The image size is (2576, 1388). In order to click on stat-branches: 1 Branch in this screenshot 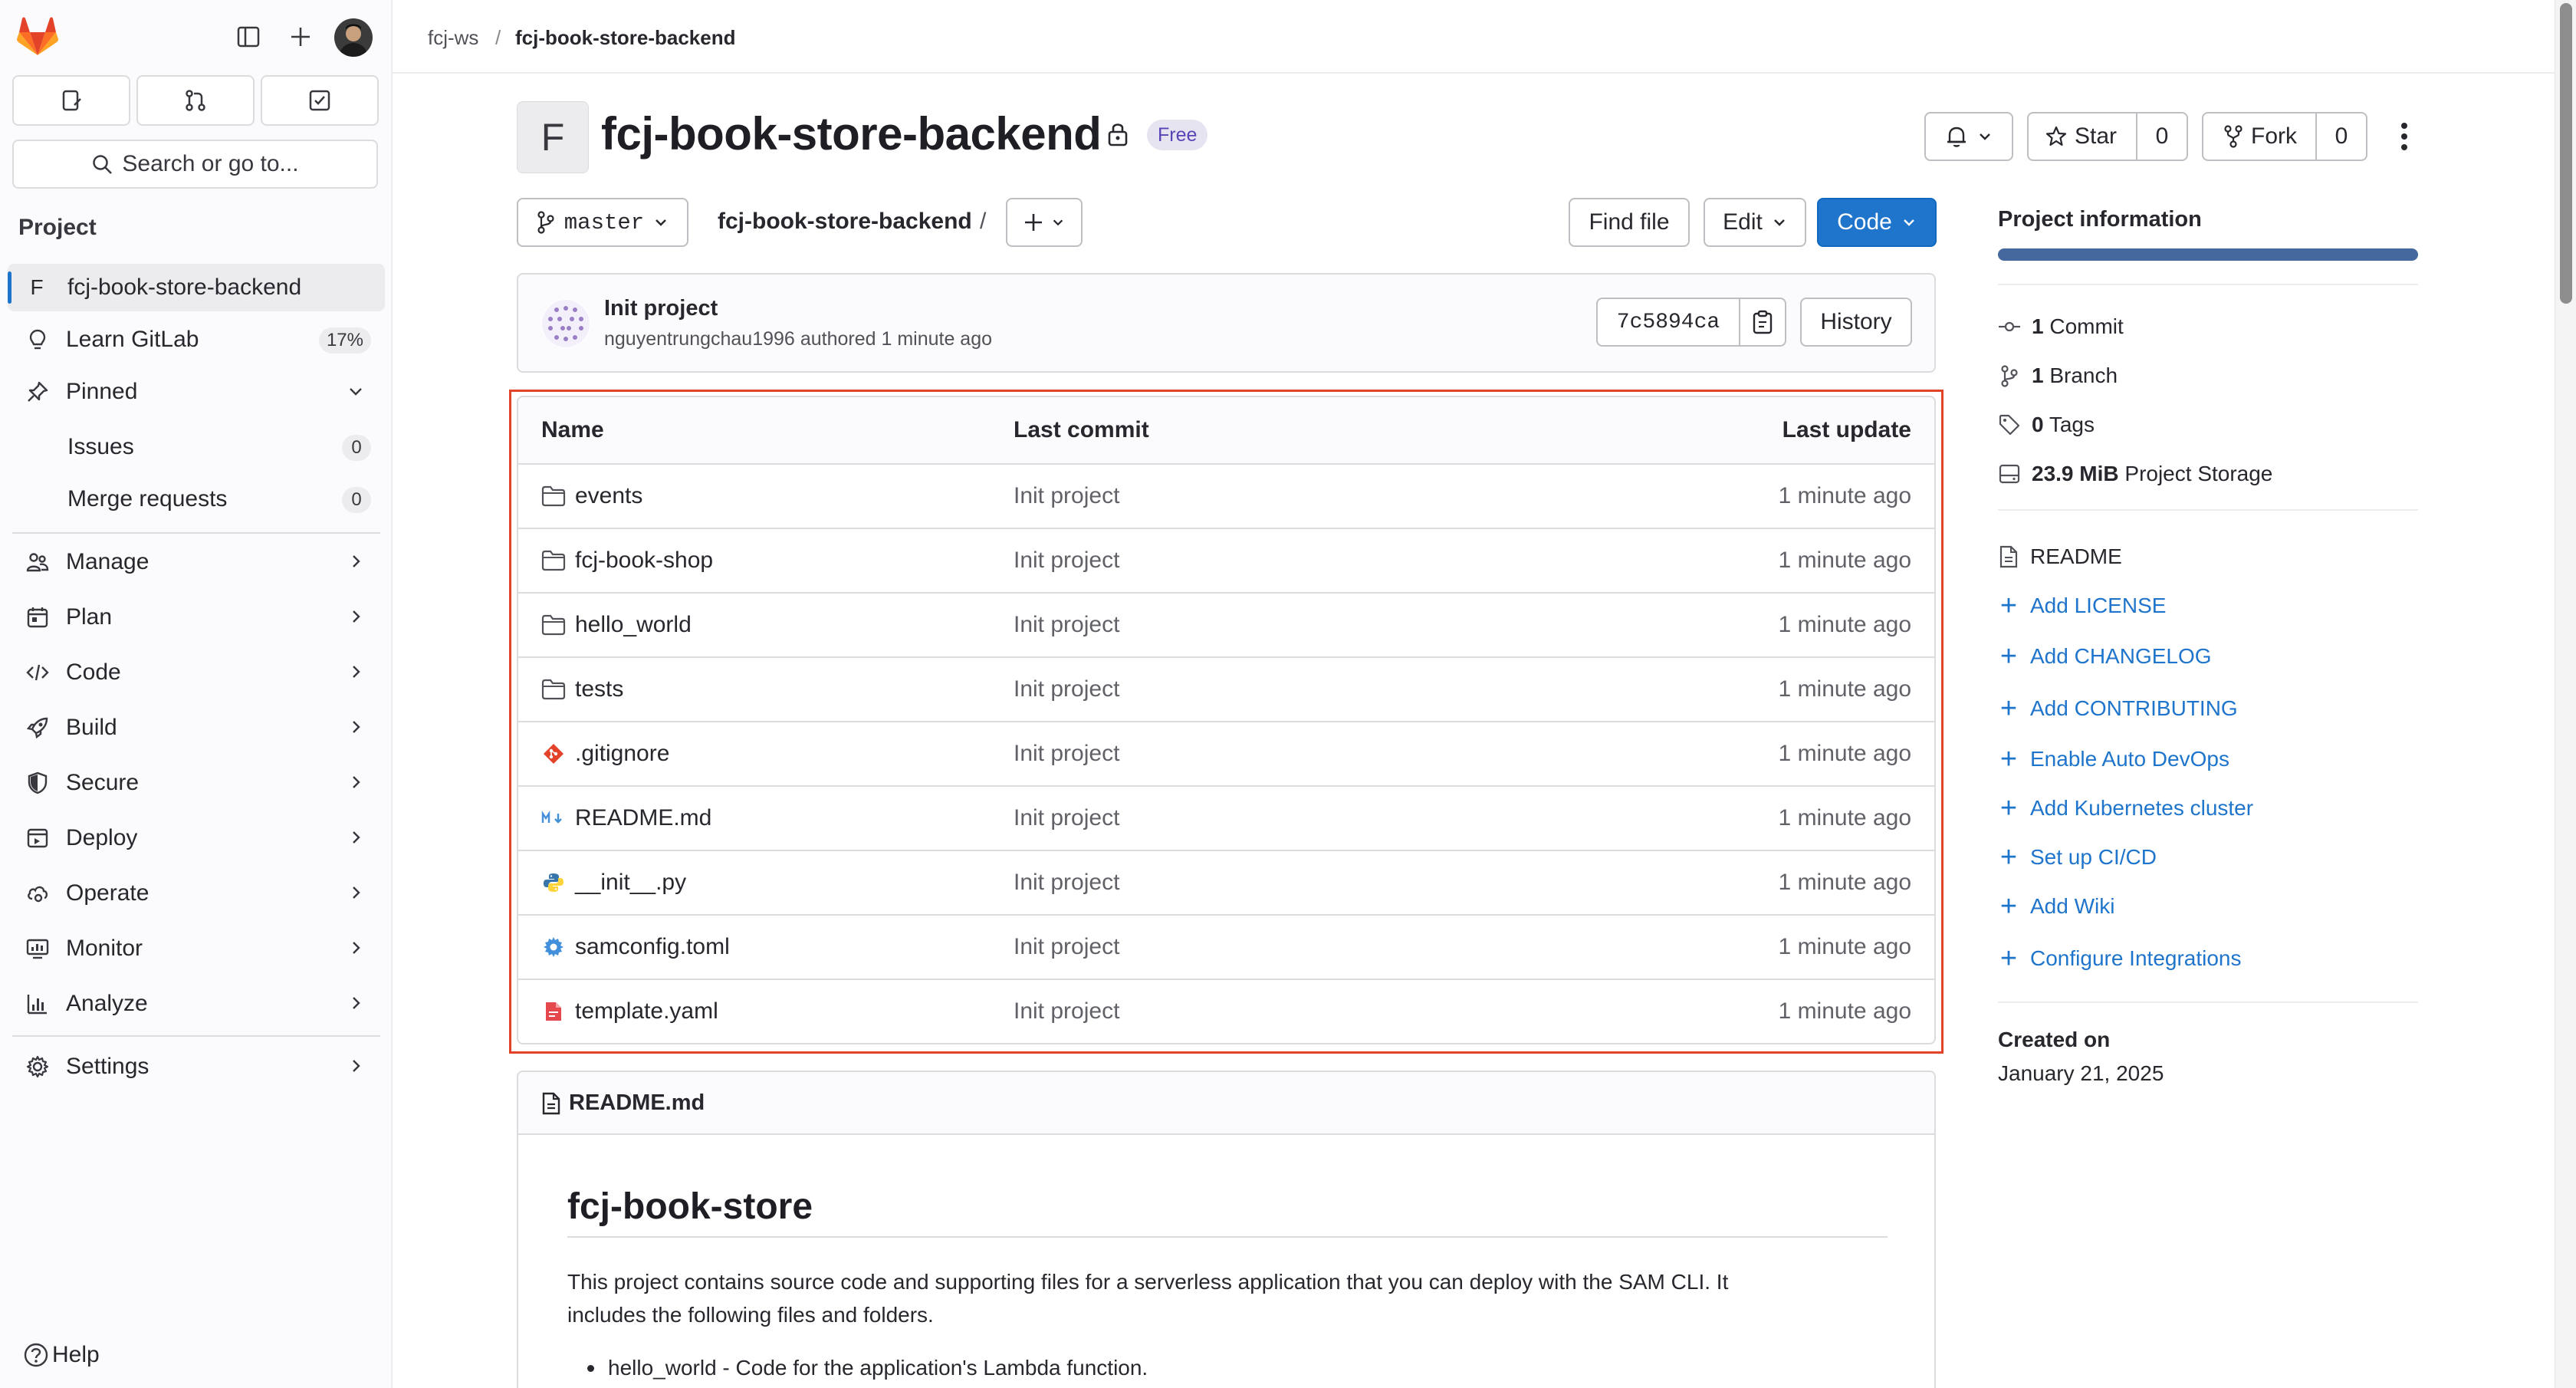, I will do `click(2058, 375)`.